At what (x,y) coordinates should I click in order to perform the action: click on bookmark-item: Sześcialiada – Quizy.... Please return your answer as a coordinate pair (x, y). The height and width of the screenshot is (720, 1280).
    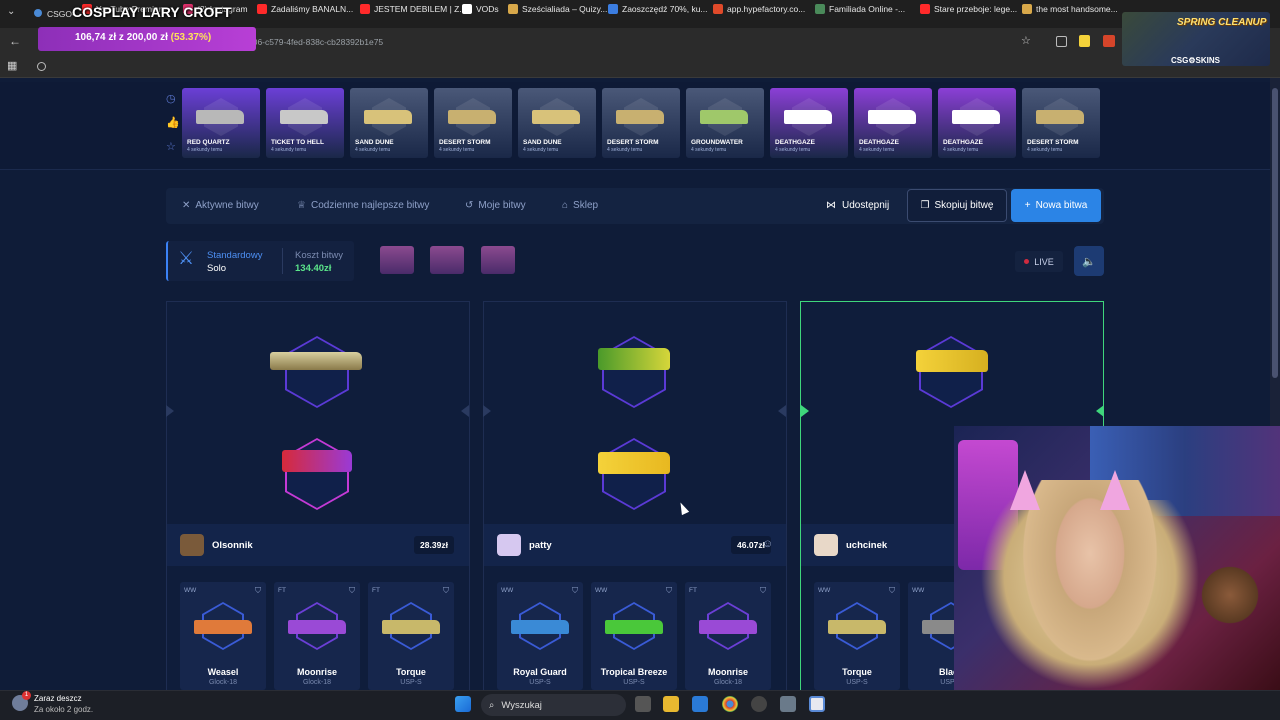
    Looking at the image, I should click on (557, 9).